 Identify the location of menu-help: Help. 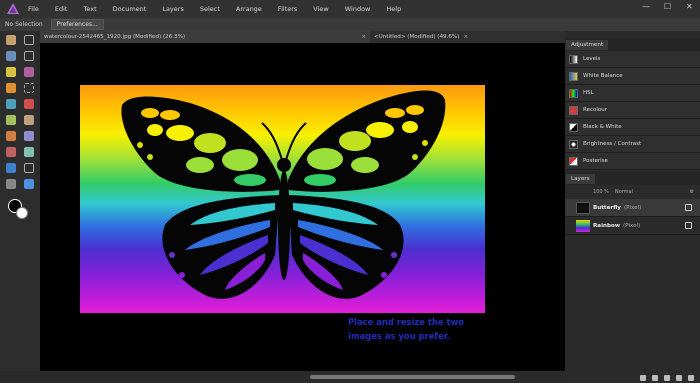
(393, 9).